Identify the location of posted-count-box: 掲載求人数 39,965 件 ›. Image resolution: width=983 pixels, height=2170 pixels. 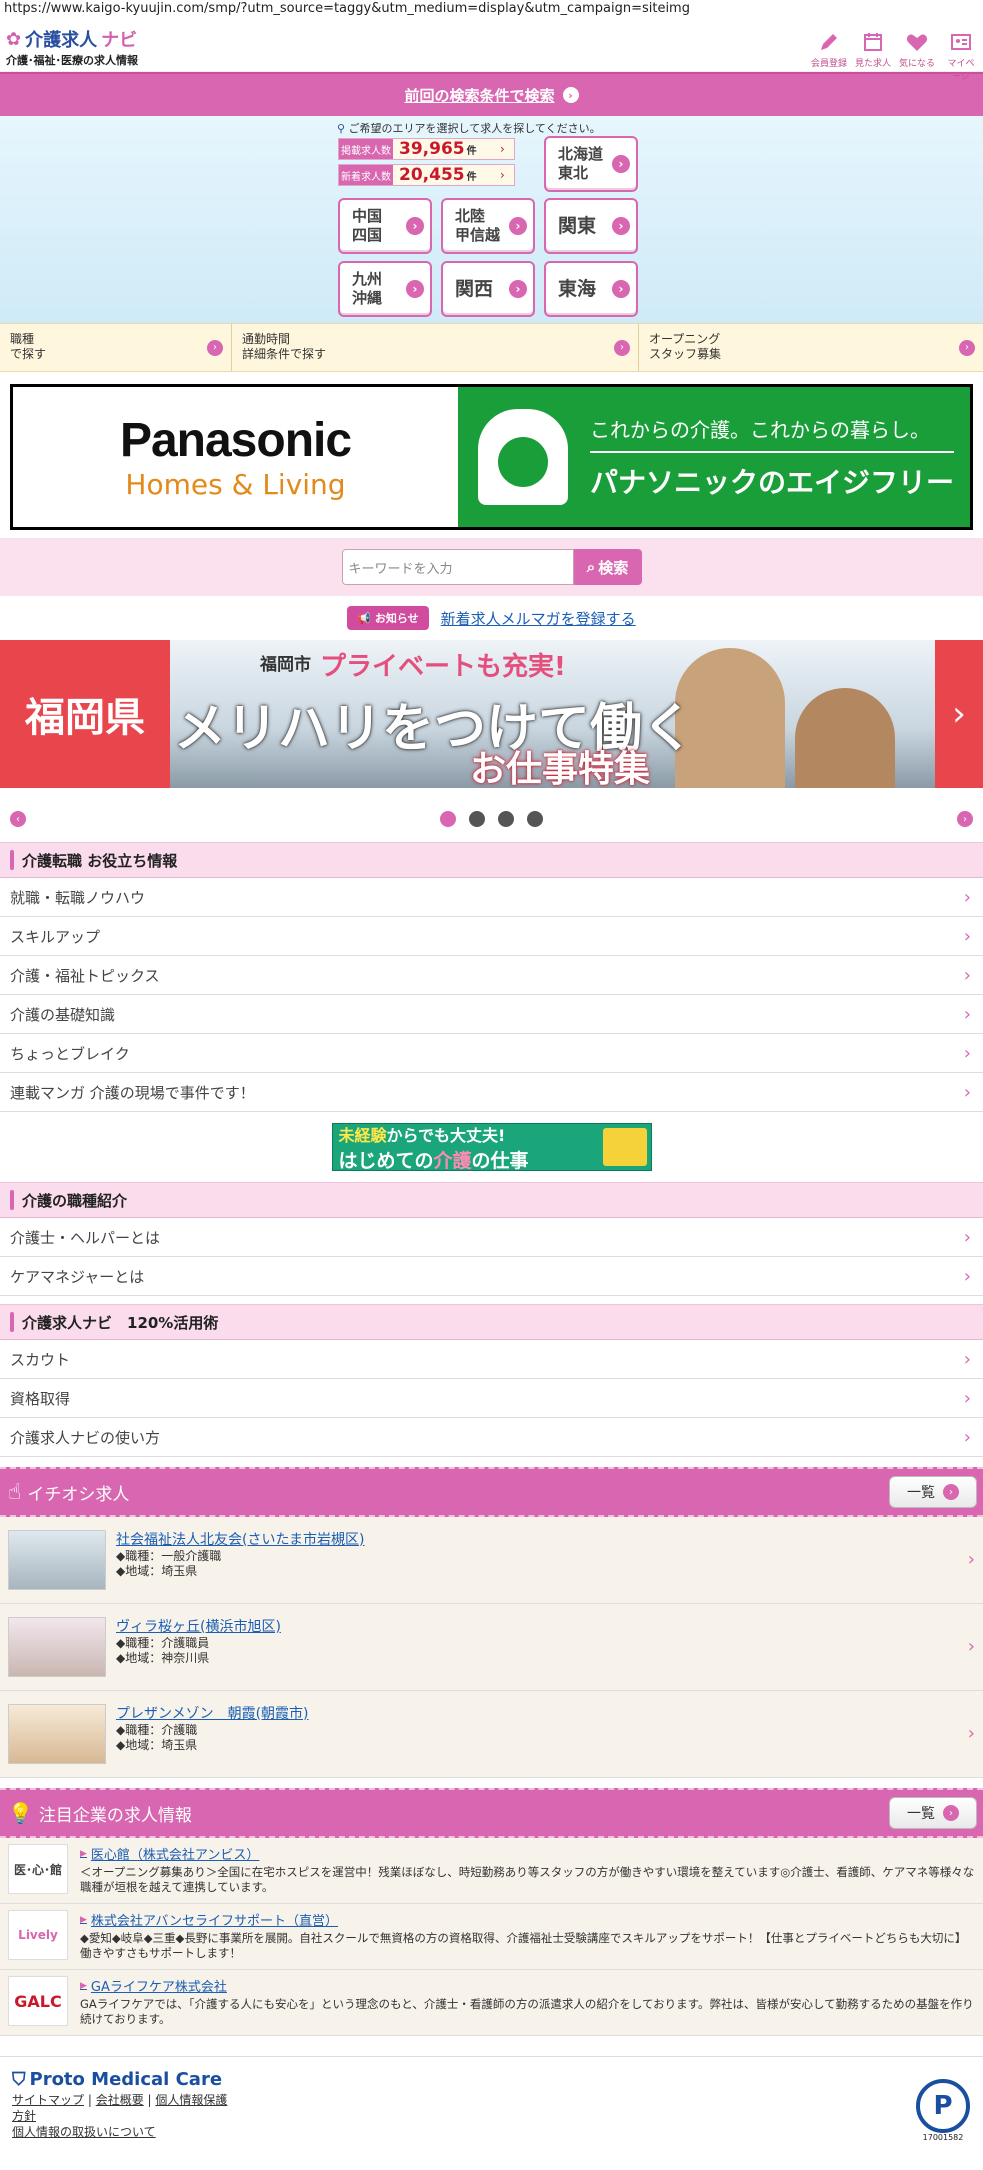
(426, 149).